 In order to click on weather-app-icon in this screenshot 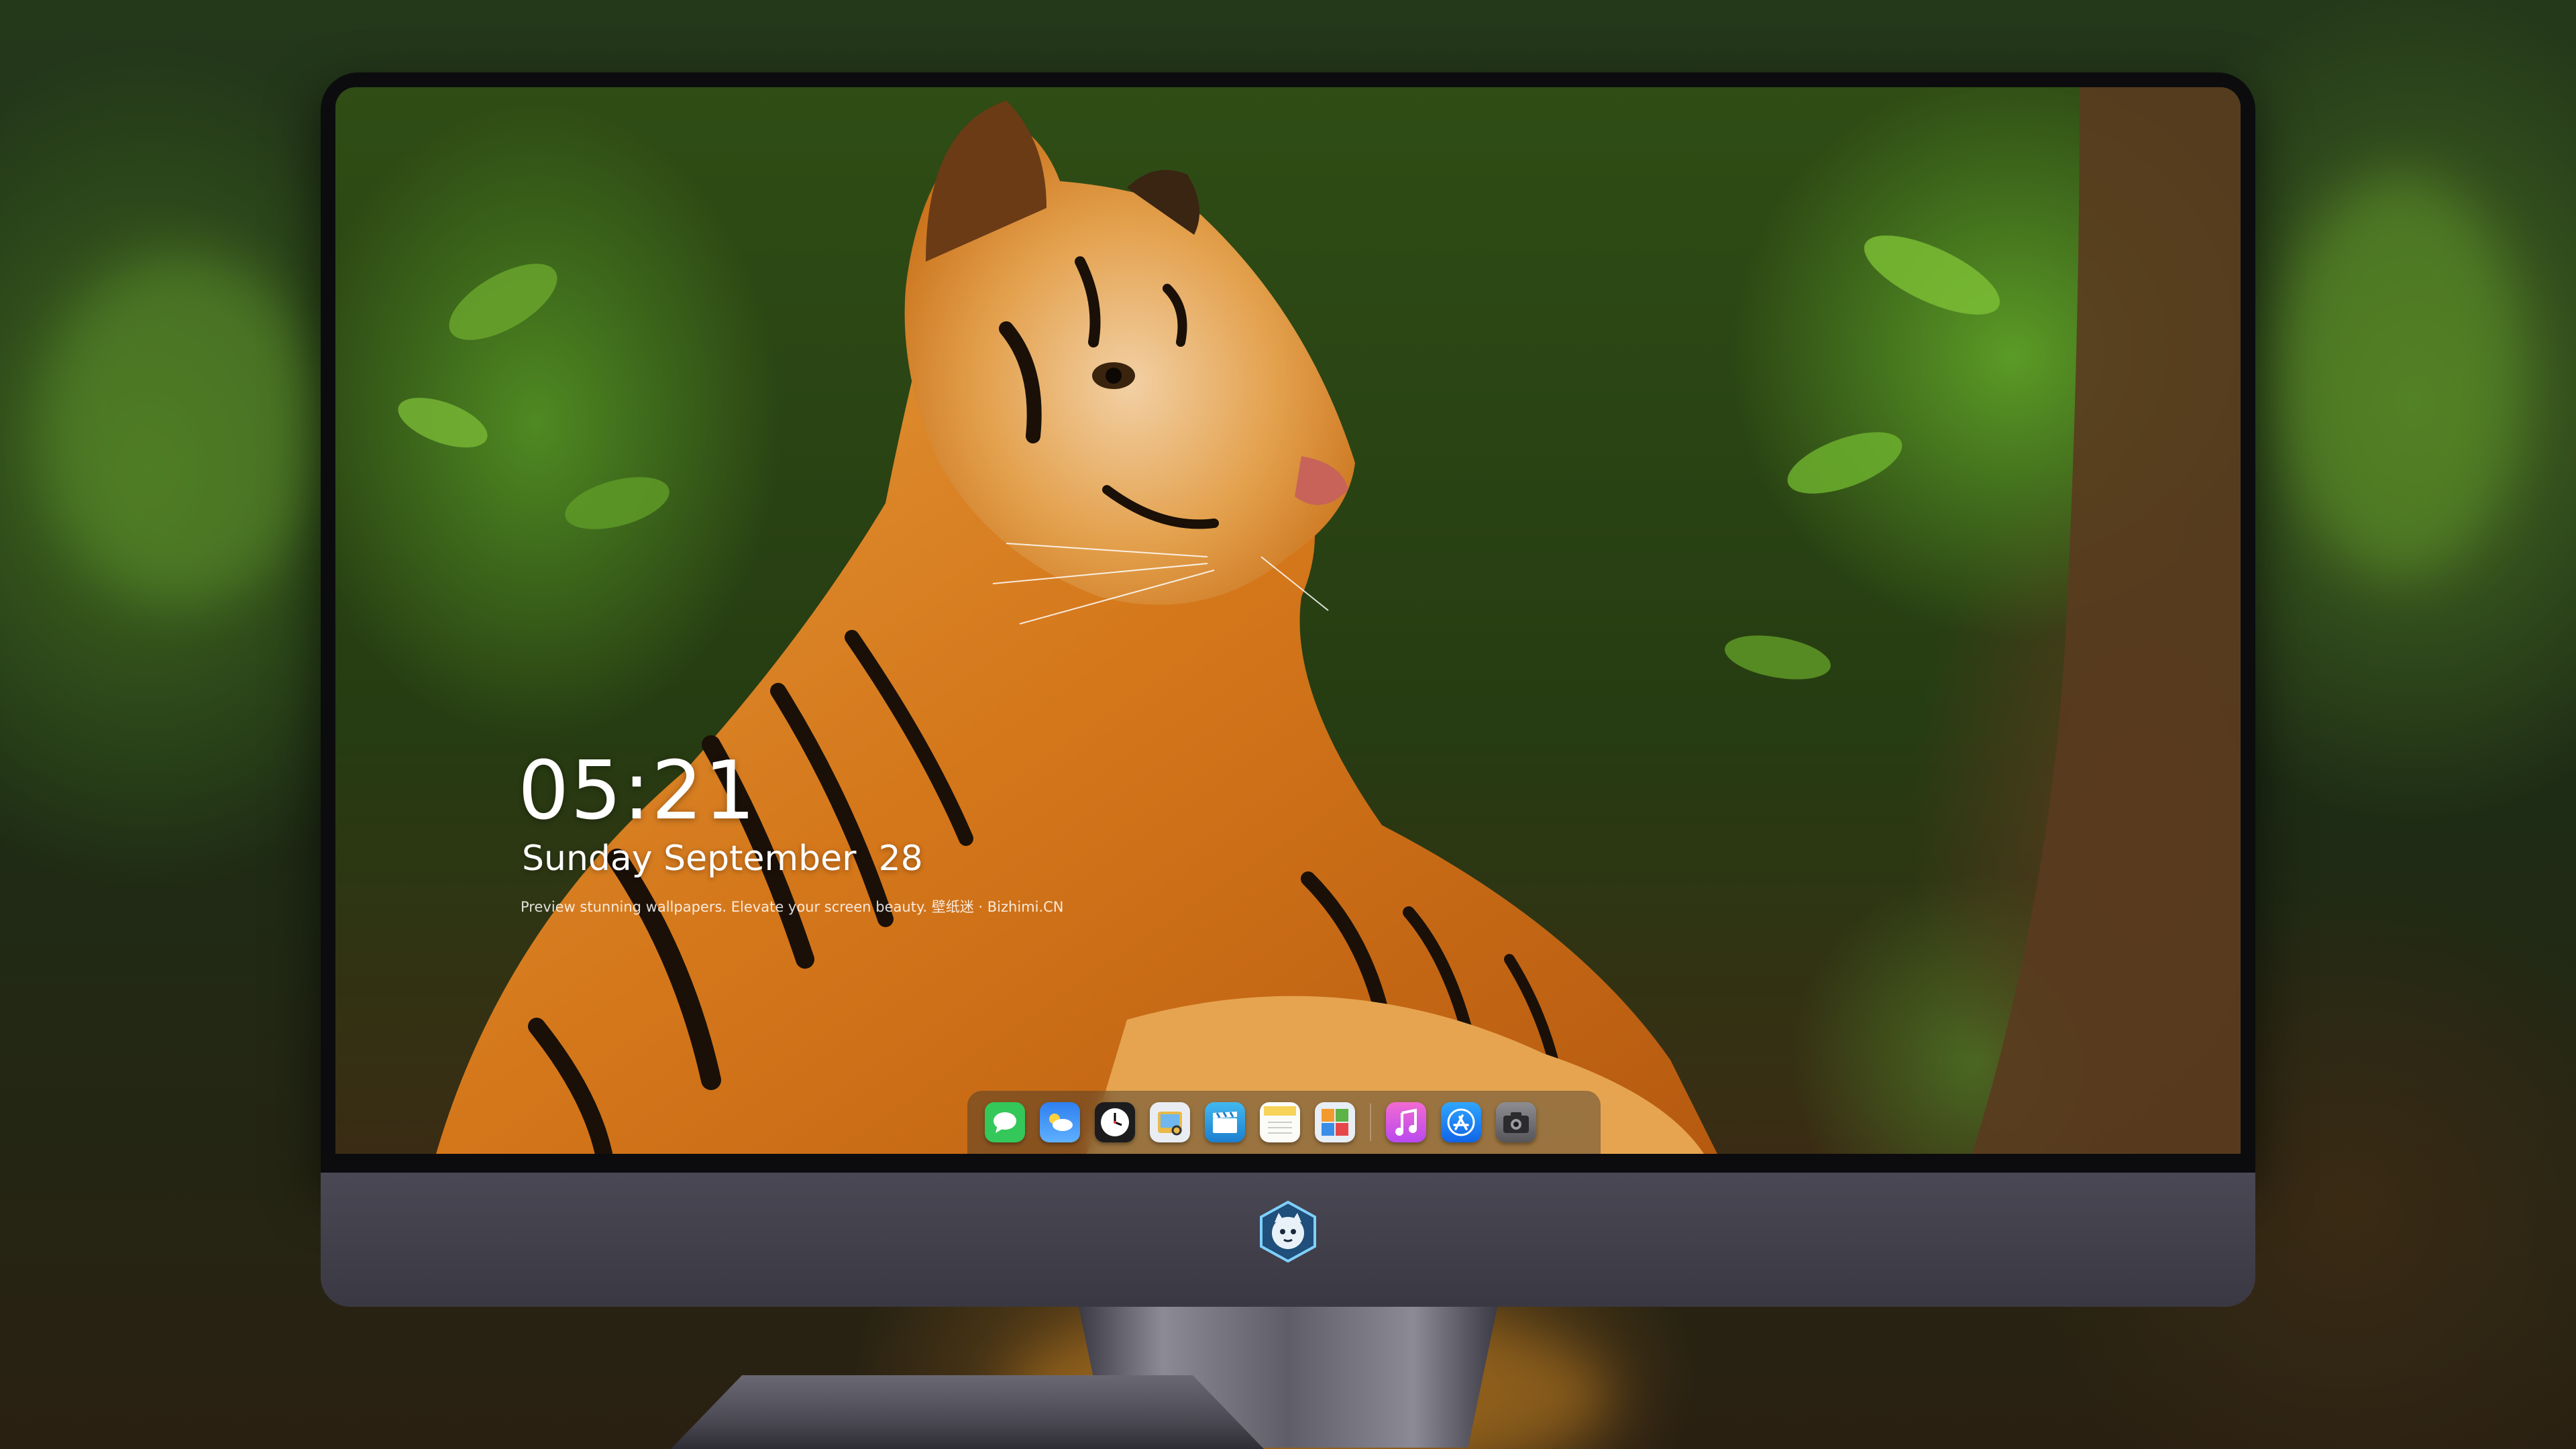, I will do `click(1060, 1122)`.